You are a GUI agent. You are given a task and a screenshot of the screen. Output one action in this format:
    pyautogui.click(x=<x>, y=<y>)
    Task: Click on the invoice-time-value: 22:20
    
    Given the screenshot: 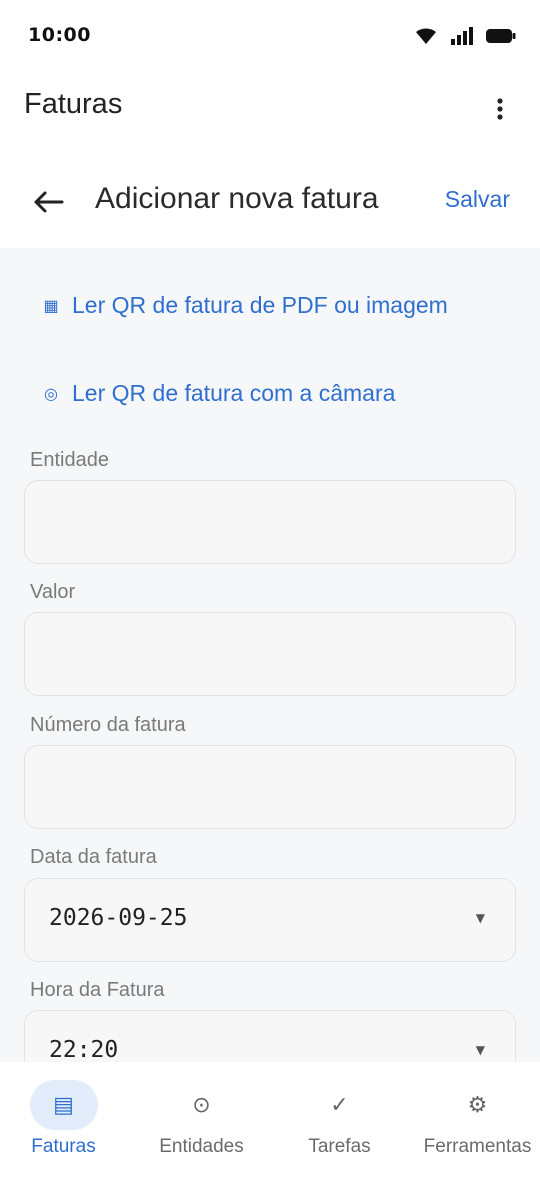 What is the action you would take?
    pyautogui.click(x=84, y=1049)
    